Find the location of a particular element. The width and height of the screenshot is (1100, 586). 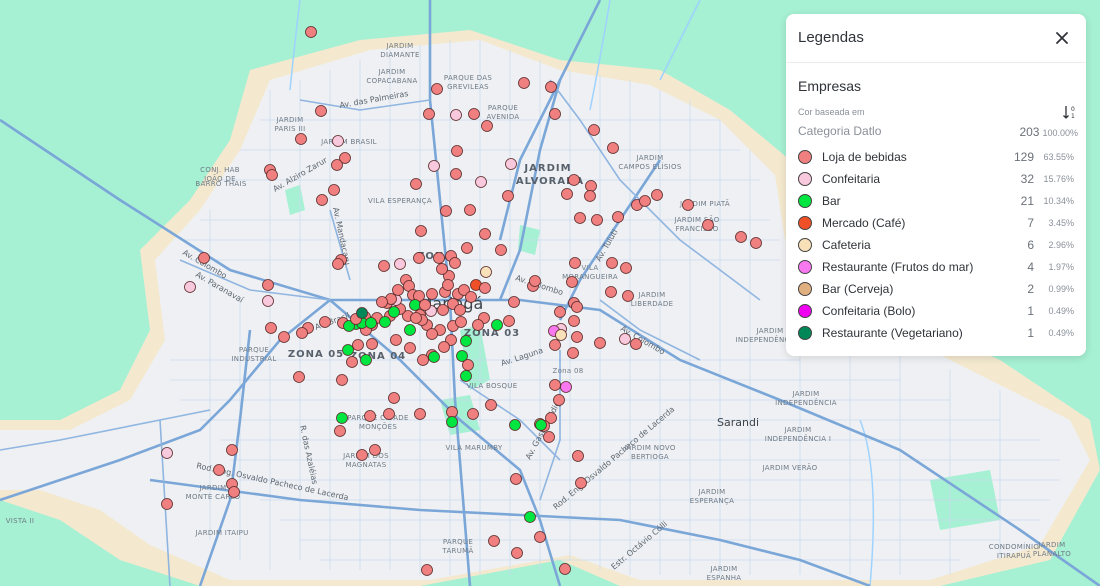

sort-icon: 0 1 is located at coordinates (1070, 112).